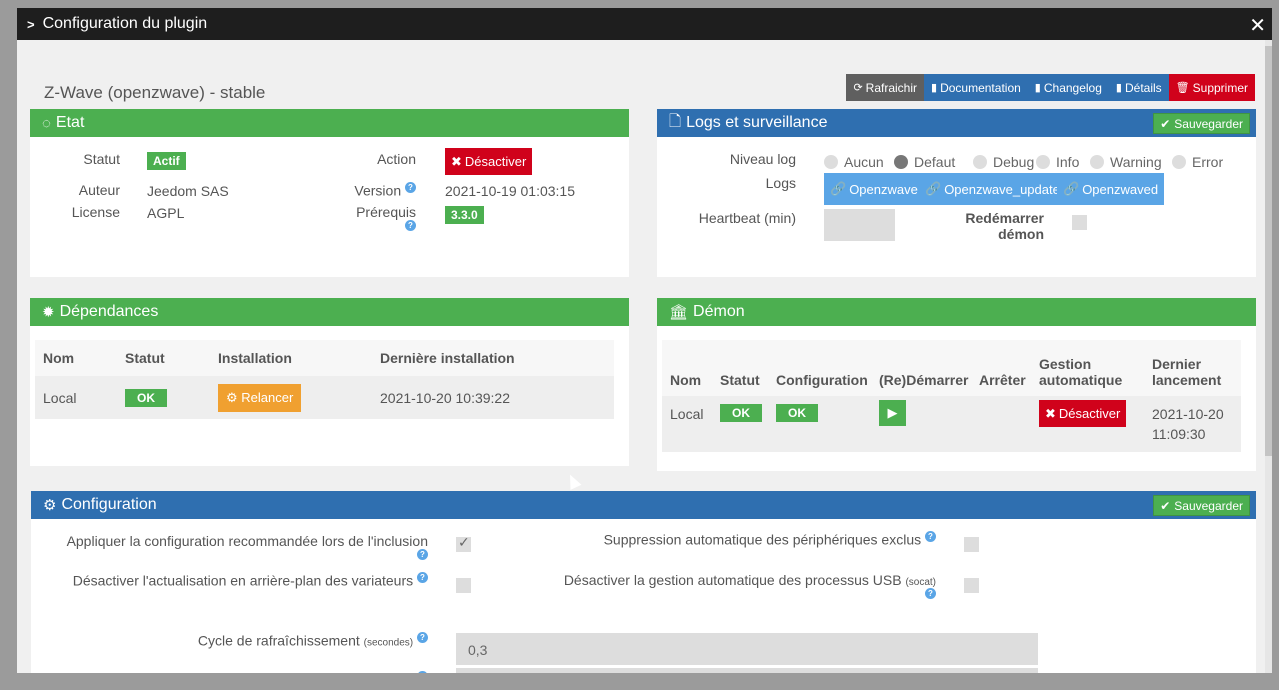  What do you see at coordinates (992, 189) in the screenshot?
I see `log-openzwave-update-button: 🔗 Openzwave_update` at bounding box center [992, 189].